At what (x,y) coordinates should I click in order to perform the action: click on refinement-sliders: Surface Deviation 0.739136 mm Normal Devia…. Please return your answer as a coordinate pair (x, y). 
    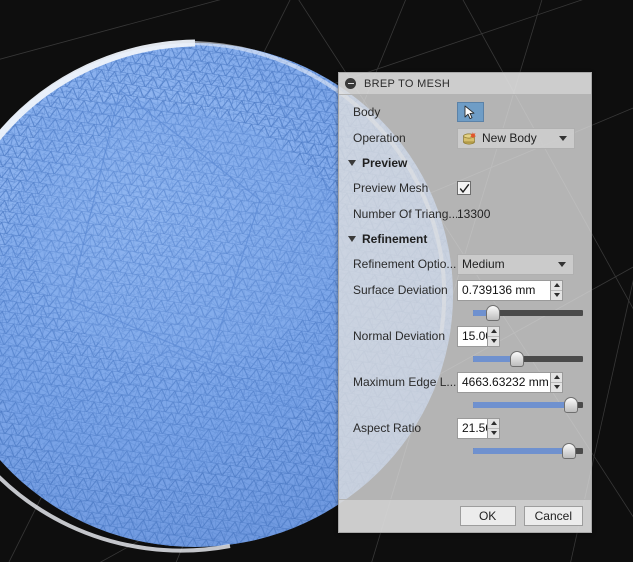
    Looking at the image, I should click on (465, 369).